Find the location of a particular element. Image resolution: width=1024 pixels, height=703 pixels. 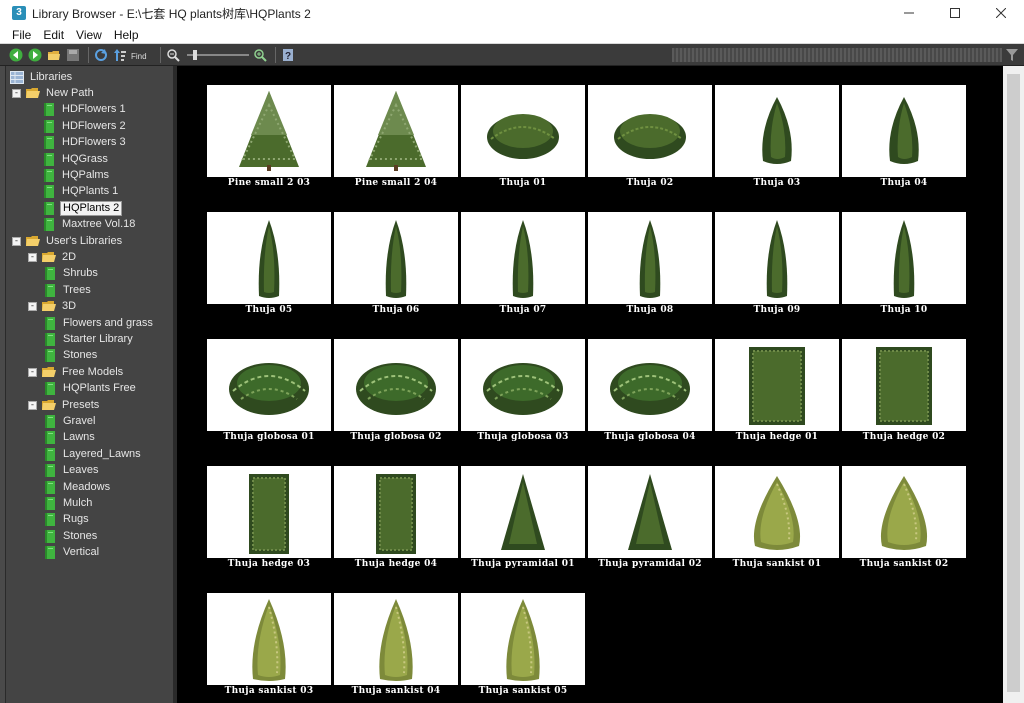

tree-item: Trees is located at coordinates (68, 290).